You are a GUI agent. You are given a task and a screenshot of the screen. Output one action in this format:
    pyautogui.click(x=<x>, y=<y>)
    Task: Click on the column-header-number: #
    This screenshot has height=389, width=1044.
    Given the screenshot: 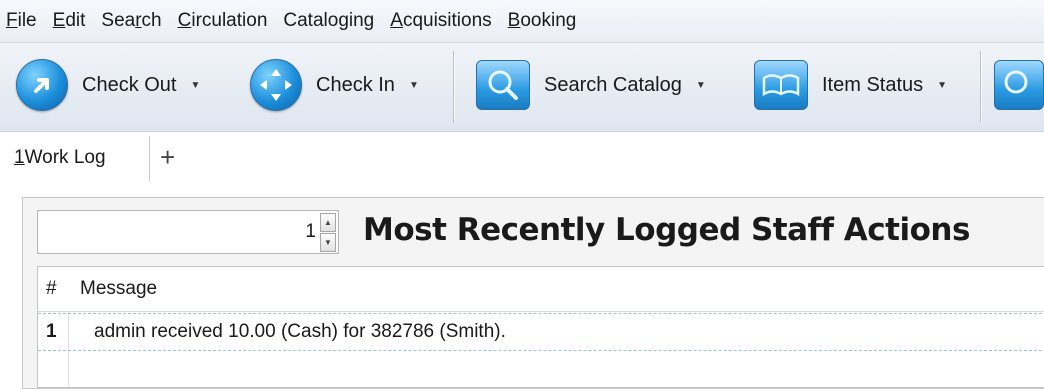 What is the action you would take?
    pyautogui.click(x=53, y=289)
    